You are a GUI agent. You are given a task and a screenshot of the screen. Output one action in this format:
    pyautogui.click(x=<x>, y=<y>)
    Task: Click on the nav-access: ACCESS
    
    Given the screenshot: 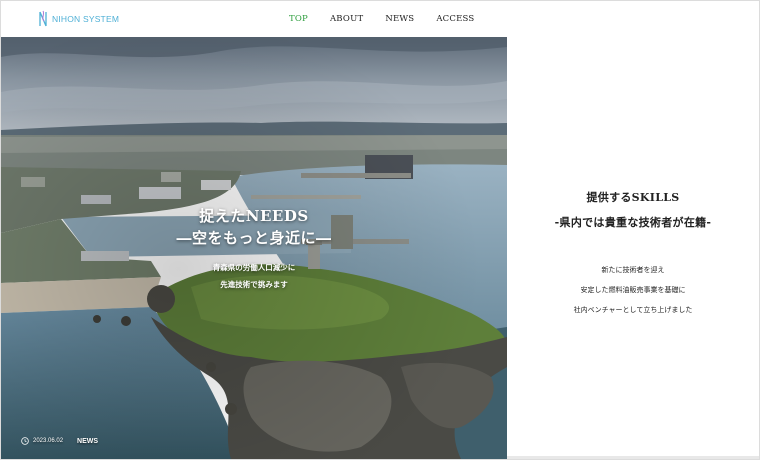 What is the action you would take?
    pyautogui.click(x=455, y=19)
    